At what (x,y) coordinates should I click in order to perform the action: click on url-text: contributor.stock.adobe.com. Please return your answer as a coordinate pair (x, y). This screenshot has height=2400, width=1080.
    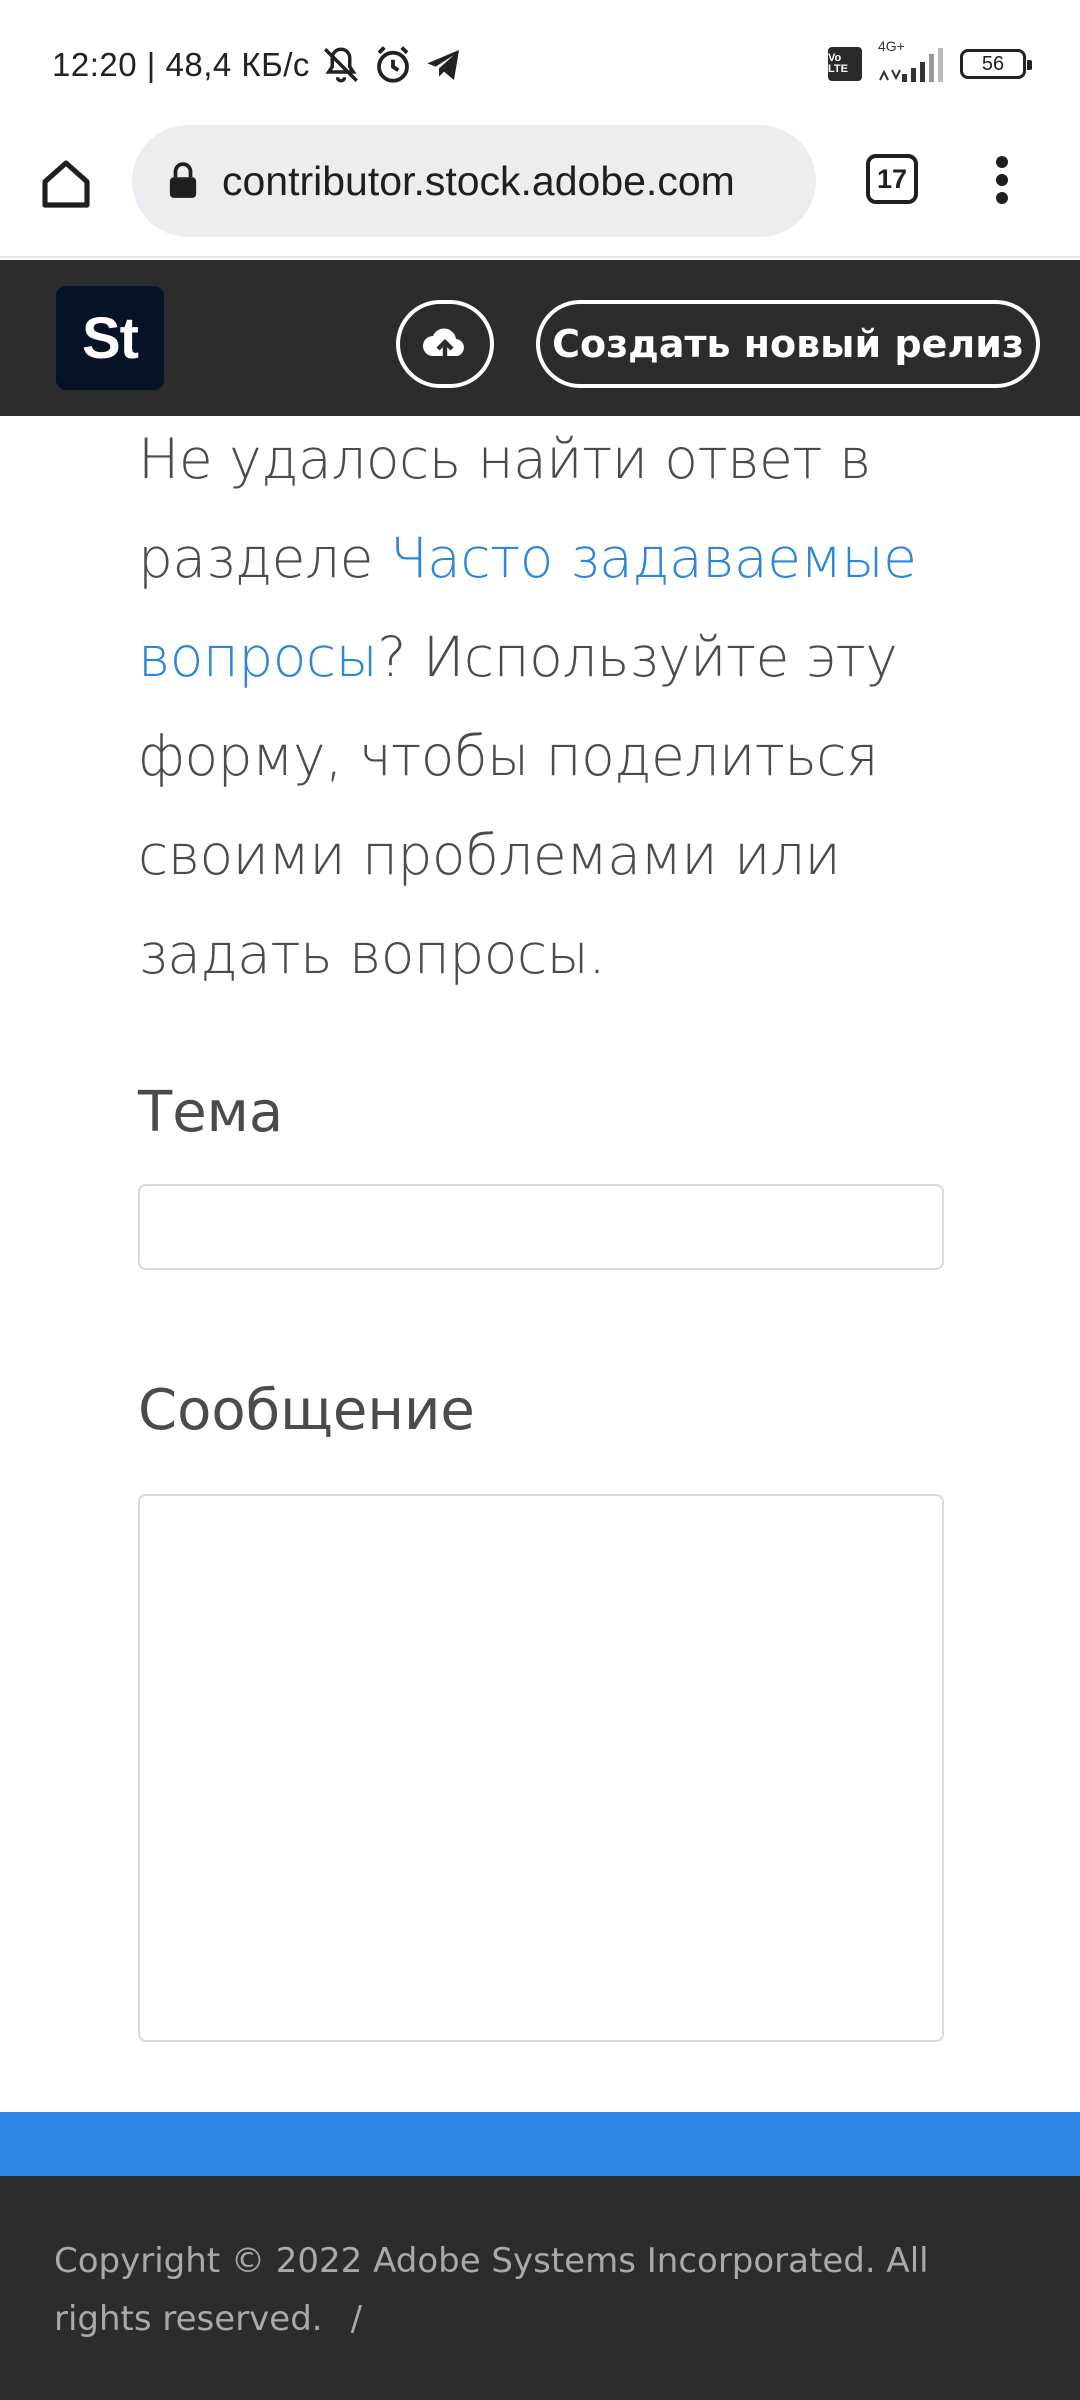
    Looking at the image, I should click on (478, 180).